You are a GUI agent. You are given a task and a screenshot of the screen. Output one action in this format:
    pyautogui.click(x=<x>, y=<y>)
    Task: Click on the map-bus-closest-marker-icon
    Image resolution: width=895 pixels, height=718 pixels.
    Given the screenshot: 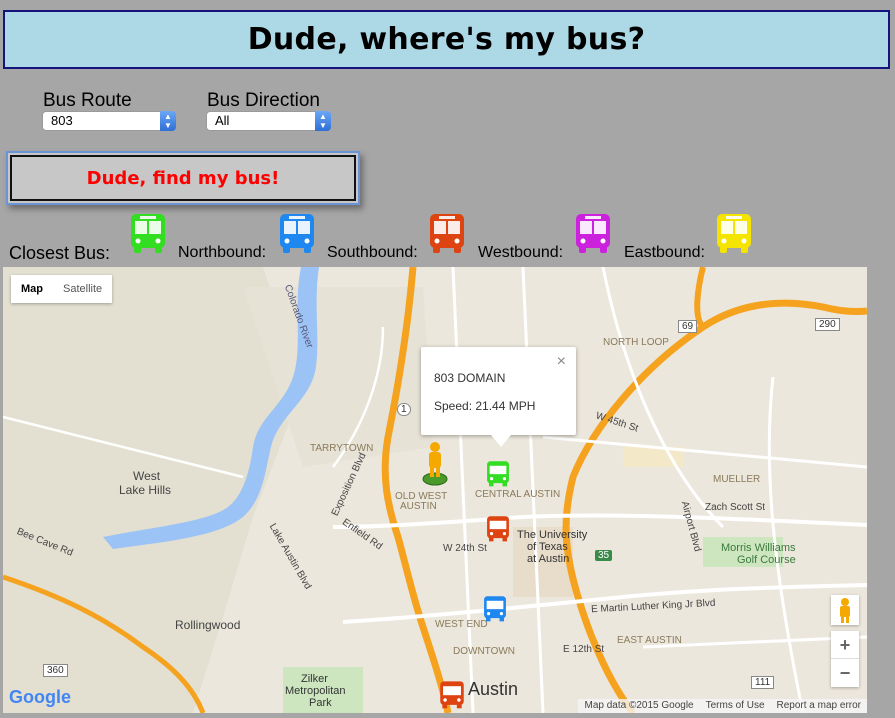 What is the action you would take?
    pyautogui.click(x=498, y=473)
    